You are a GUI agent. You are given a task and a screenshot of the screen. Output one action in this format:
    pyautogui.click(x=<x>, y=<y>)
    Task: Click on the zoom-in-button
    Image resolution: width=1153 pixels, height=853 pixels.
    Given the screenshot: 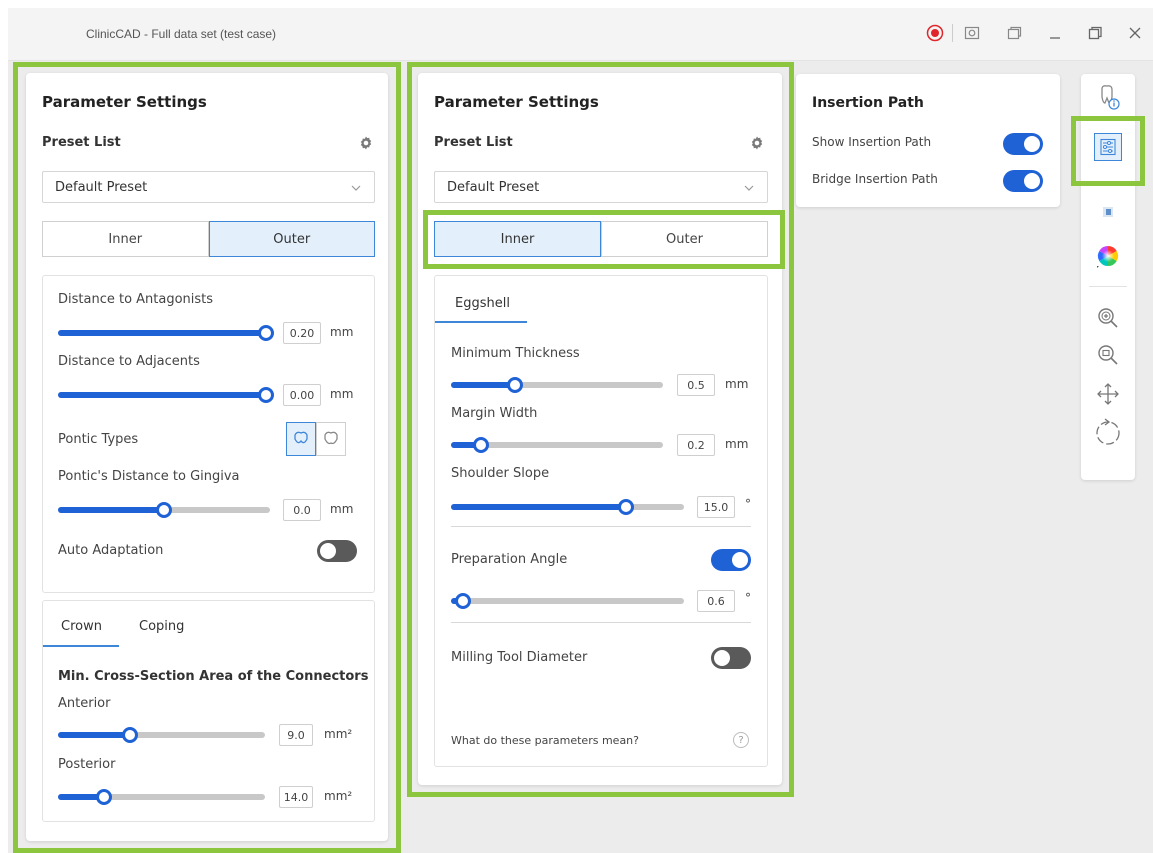 What is the action you would take?
    pyautogui.click(x=1108, y=318)
    